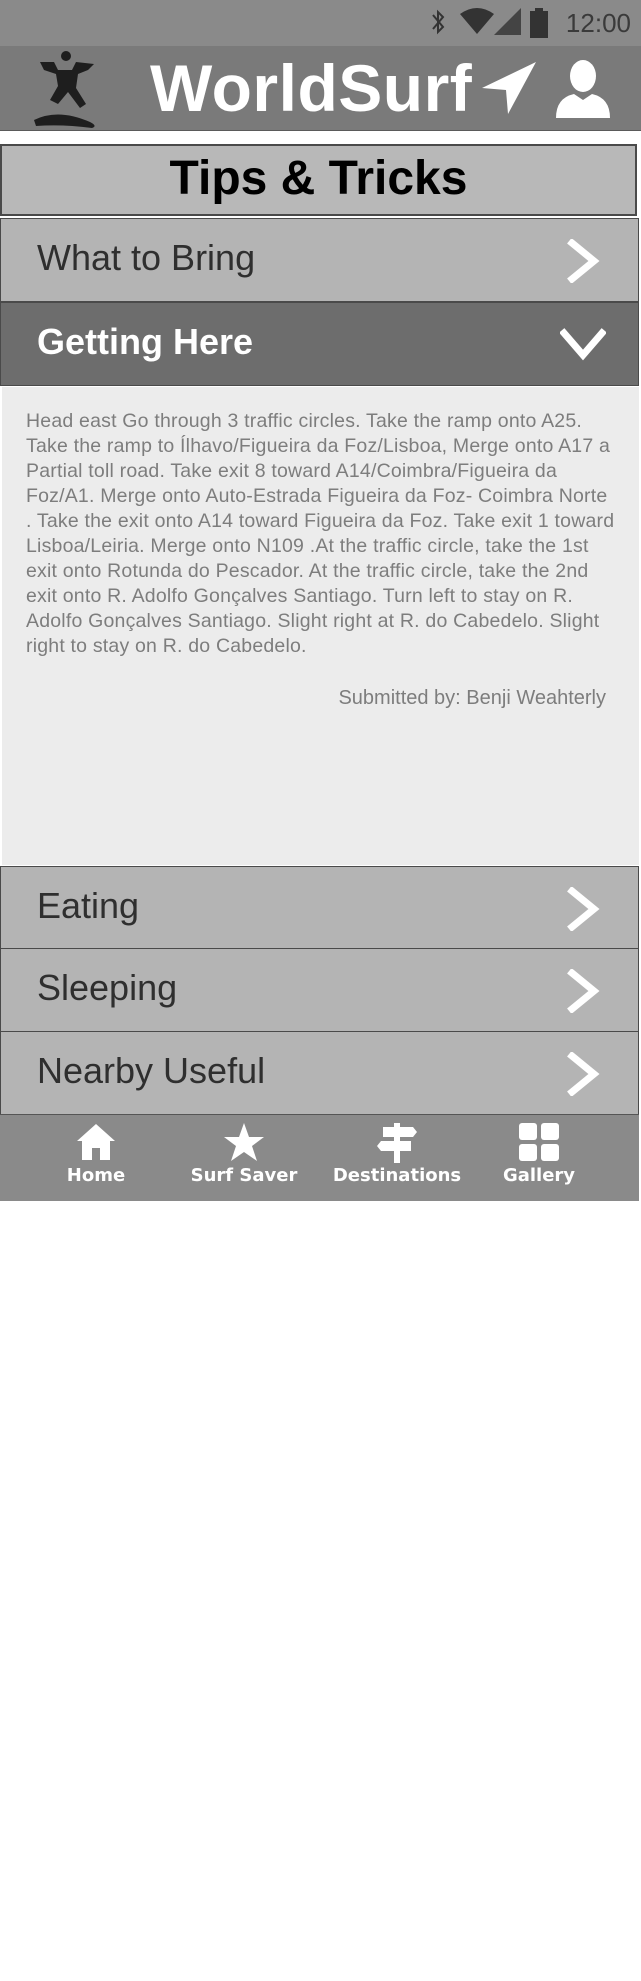 The width and height of the screenshot is (641, 1981). I want to click on submitted-by-text: Submitted by: Benji Weahterly, so click(472, 698).